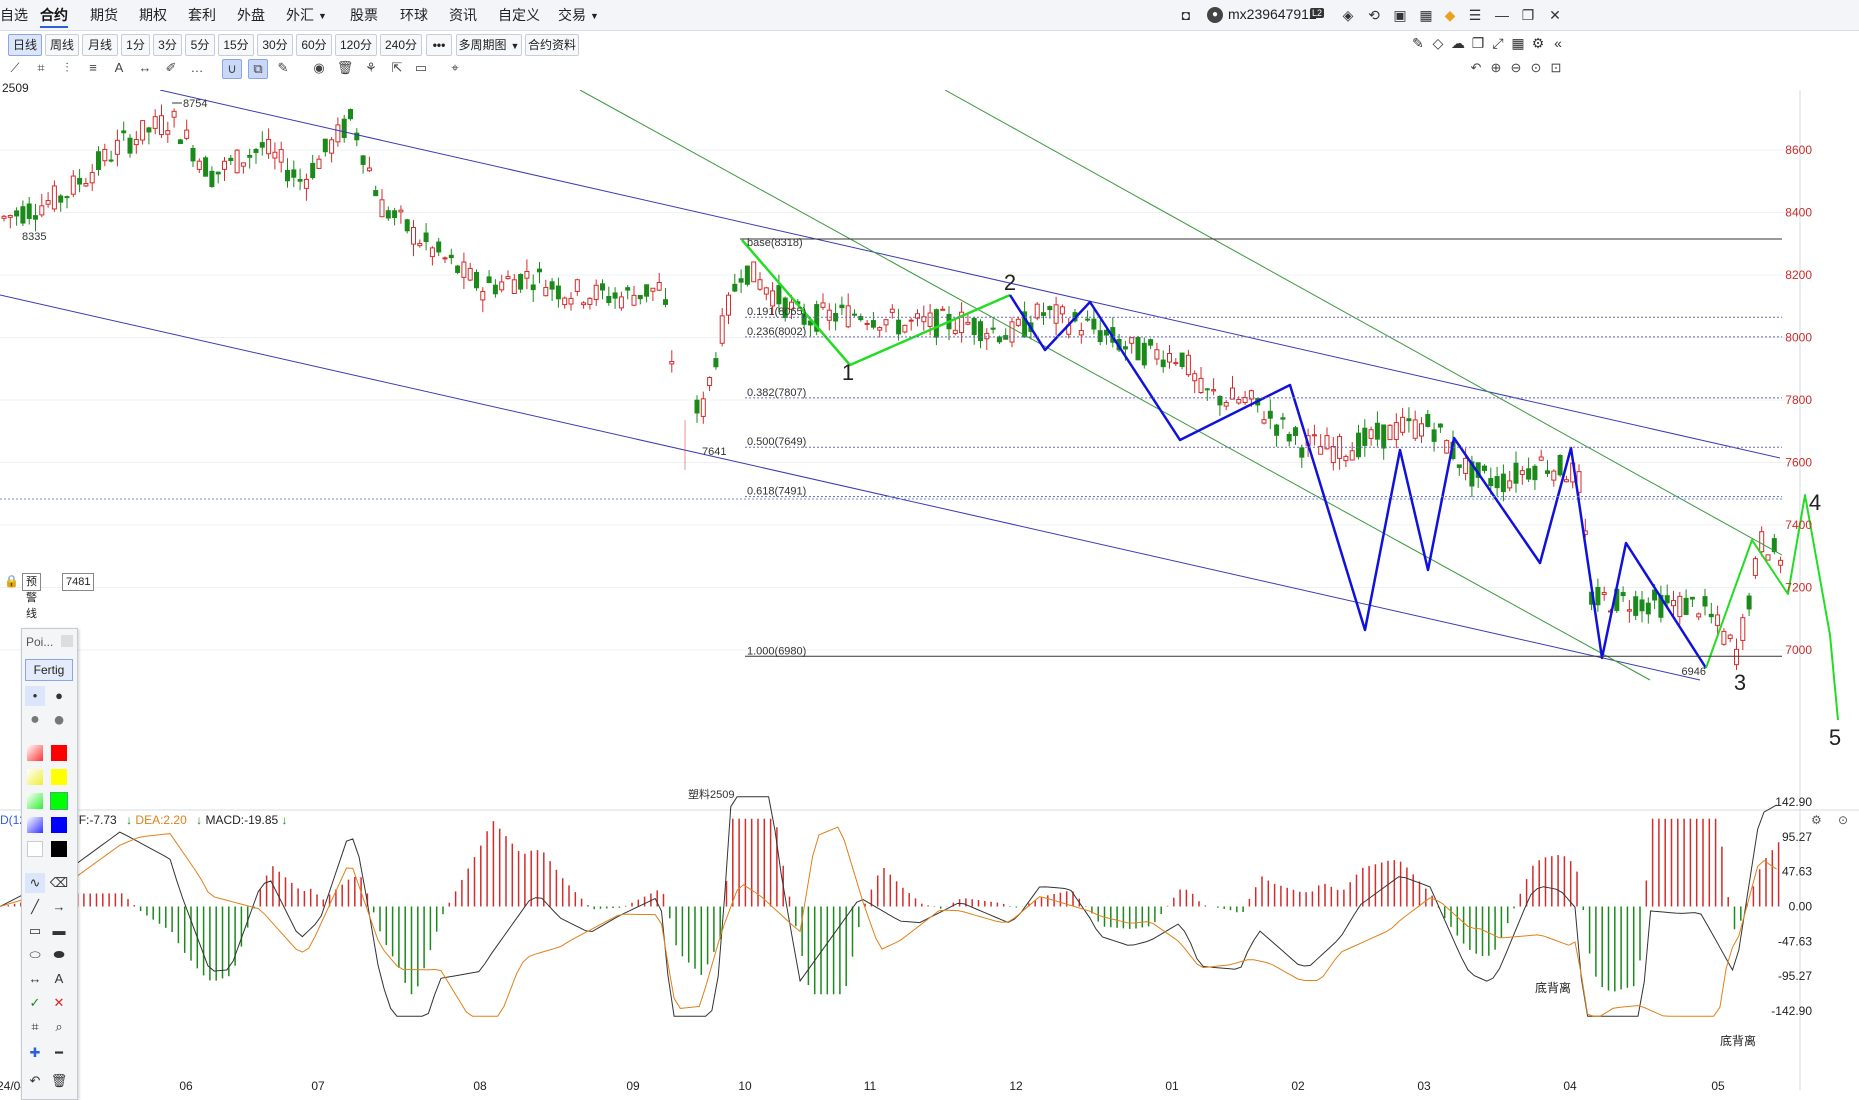 The height and width of the screenshot is (1100, 1859). I want to click on cloud-icon: ☁, so click(1458, 43).